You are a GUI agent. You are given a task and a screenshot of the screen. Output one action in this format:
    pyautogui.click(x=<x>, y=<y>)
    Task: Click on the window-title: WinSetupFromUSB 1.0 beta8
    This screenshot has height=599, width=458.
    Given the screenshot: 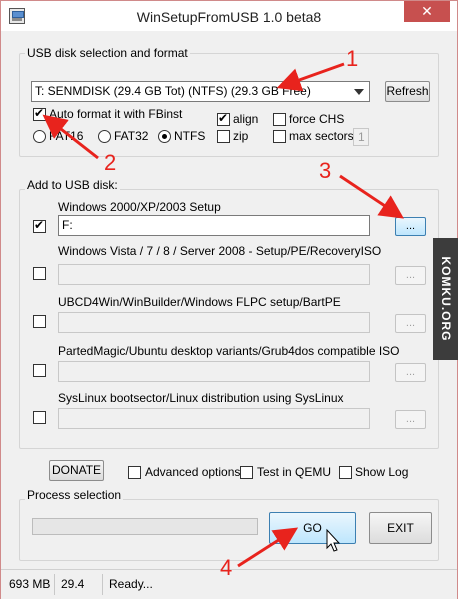 What is the action you would take?
    pyautogui.click(x=229, y=17)
    